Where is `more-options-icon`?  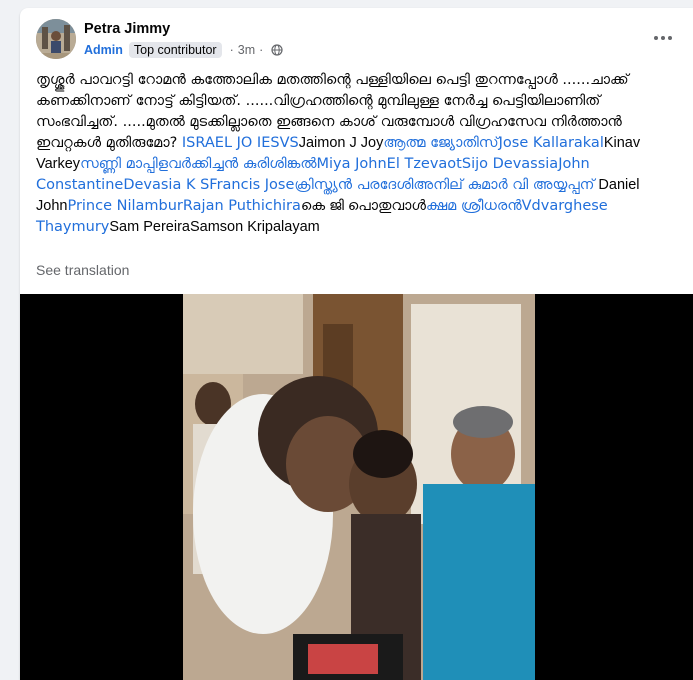
more-options-icon is located at coordinates (663, 38).